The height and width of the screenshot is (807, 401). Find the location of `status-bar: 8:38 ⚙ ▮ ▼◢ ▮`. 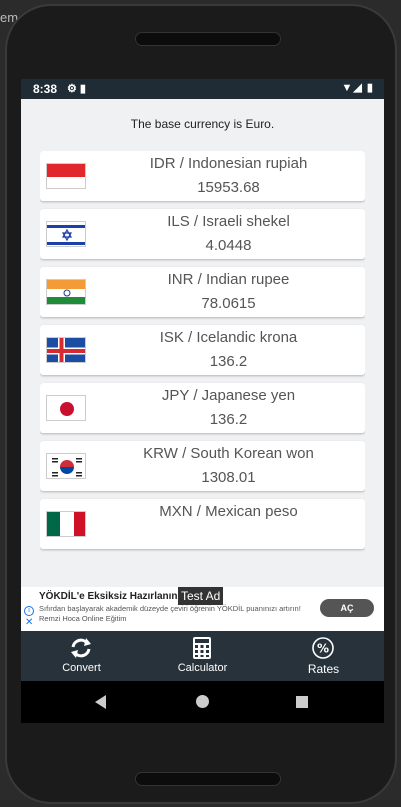

status-bar: 8:38 ⚙ ▮ ▼◢ ▮ is located at coordinates (202, 89).